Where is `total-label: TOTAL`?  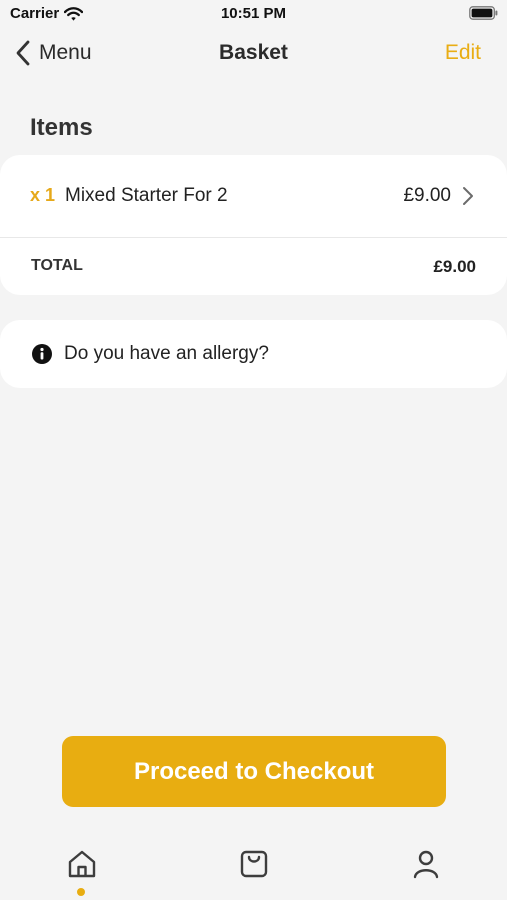
total-label: TOTAL is located at coordinates (57, 265).